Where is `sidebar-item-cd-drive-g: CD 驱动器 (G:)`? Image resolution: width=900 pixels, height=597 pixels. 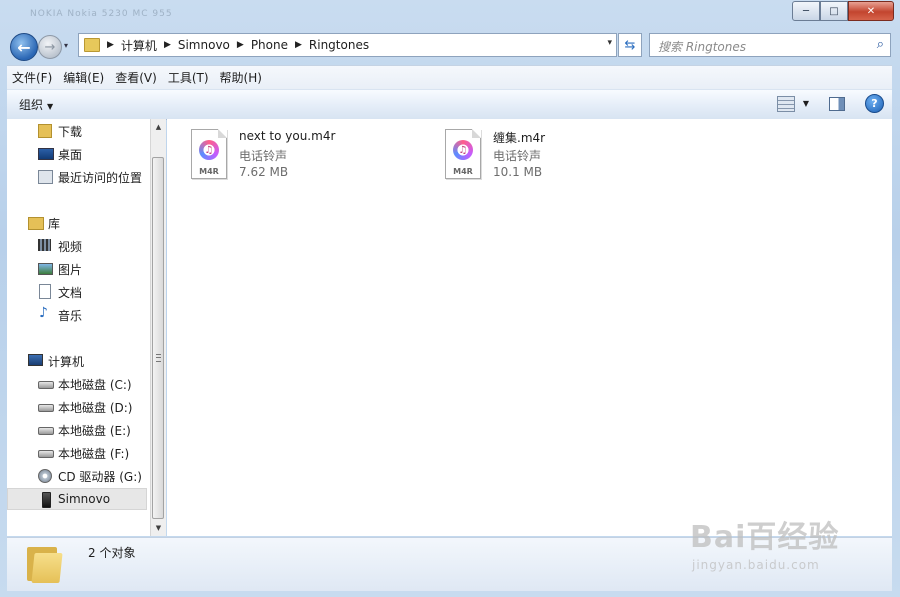
sidebar-item-cd-drive-g: CD 驱动器 (G:) is located at coordinates (77, 476).